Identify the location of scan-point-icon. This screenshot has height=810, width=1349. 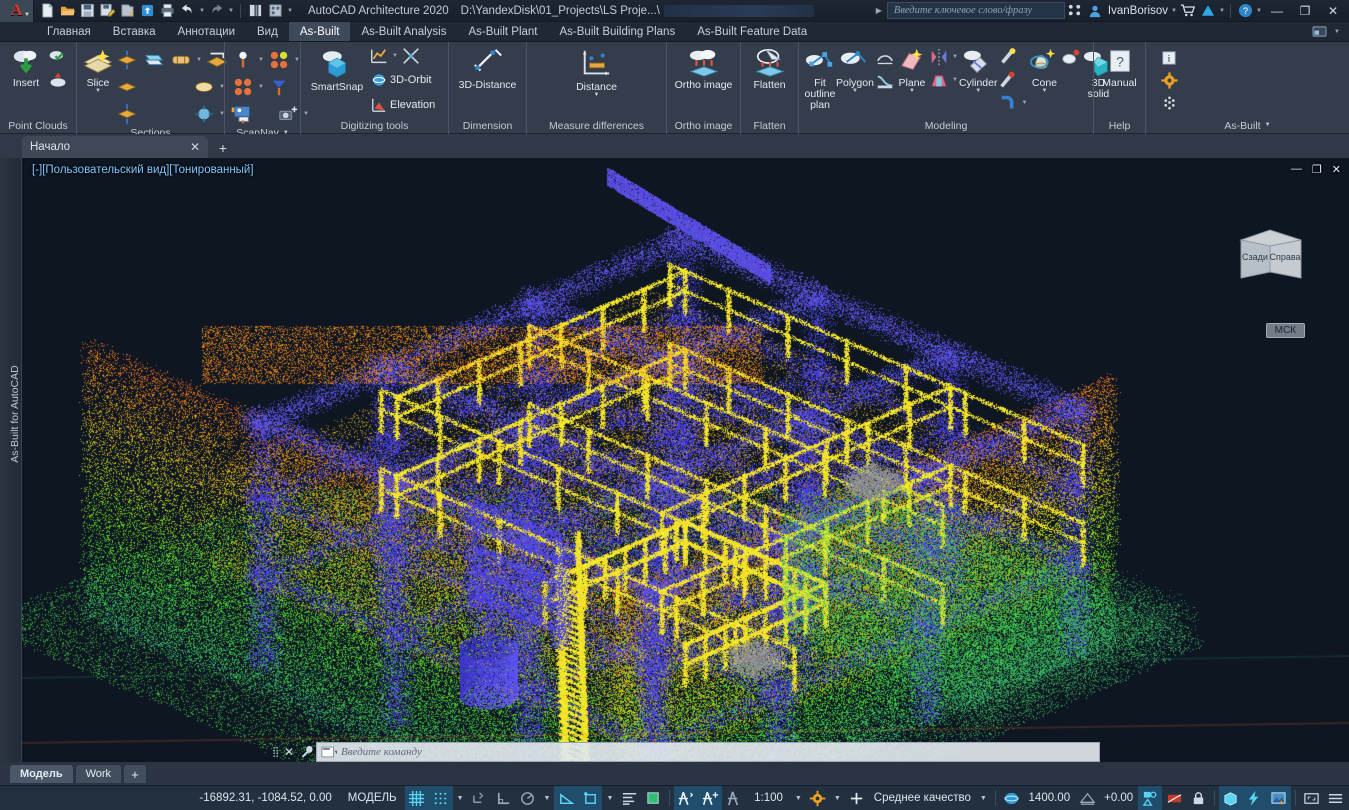
(243, 60).